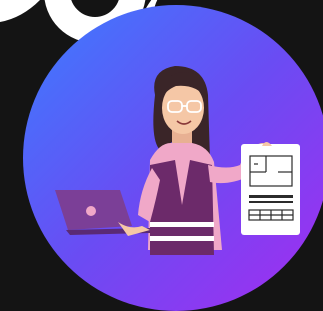 Image resolution: width=323 pixels, height=311 pixels. What do you see at coordinates (182, 238) in the screenshot?
I see `vest-stripe-lower` at bounding box center [182, 238].